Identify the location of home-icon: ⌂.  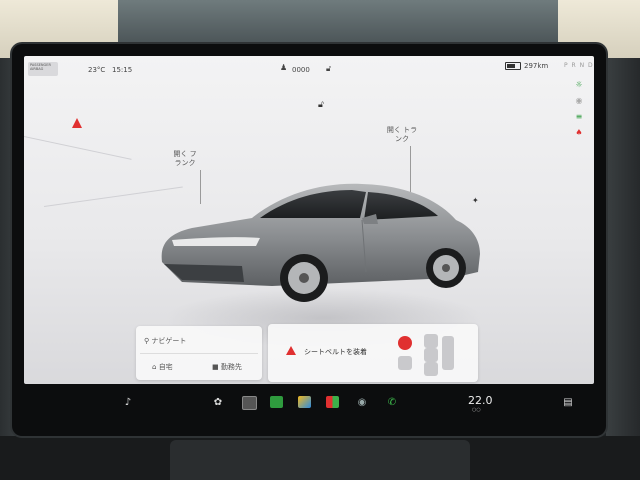
(154, 367).